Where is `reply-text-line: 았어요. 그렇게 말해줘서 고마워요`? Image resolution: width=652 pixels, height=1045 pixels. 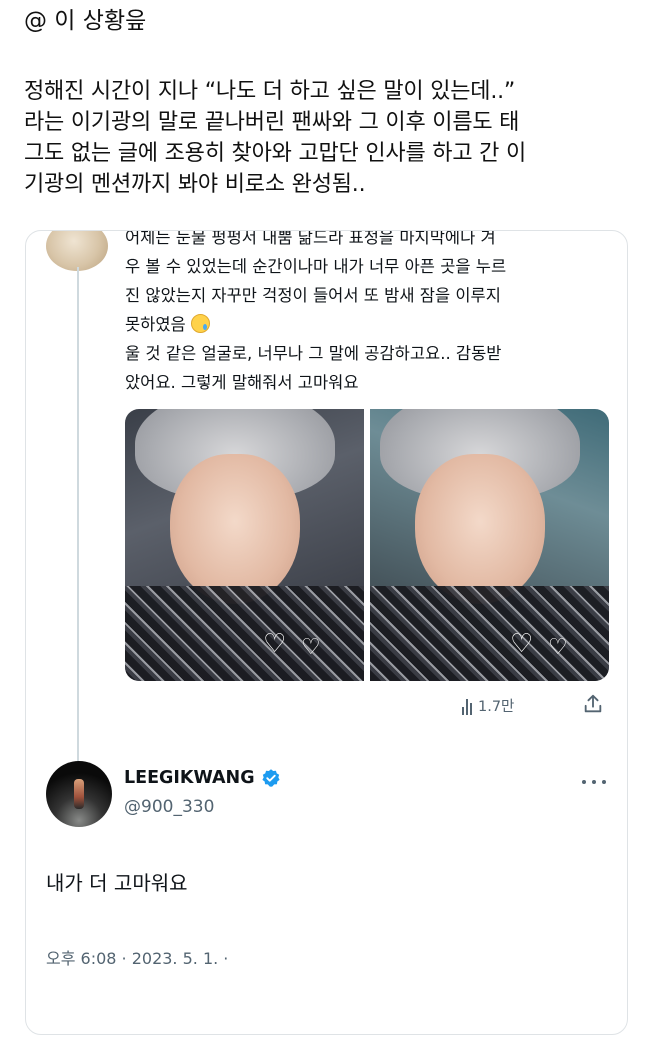 reply-text-line: 았어요. 그렇게 말해줘서 고마워요 is located at coordinates (242, 382).